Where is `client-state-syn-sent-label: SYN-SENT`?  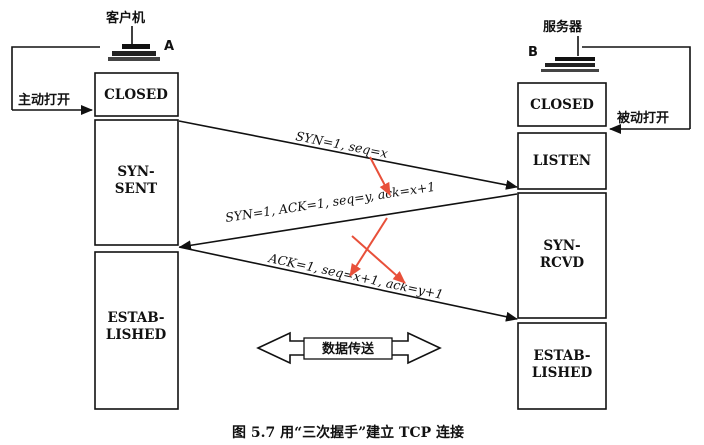 client-state-syn-sent-label: SYN-SENT is located at coordinates (136, 180).